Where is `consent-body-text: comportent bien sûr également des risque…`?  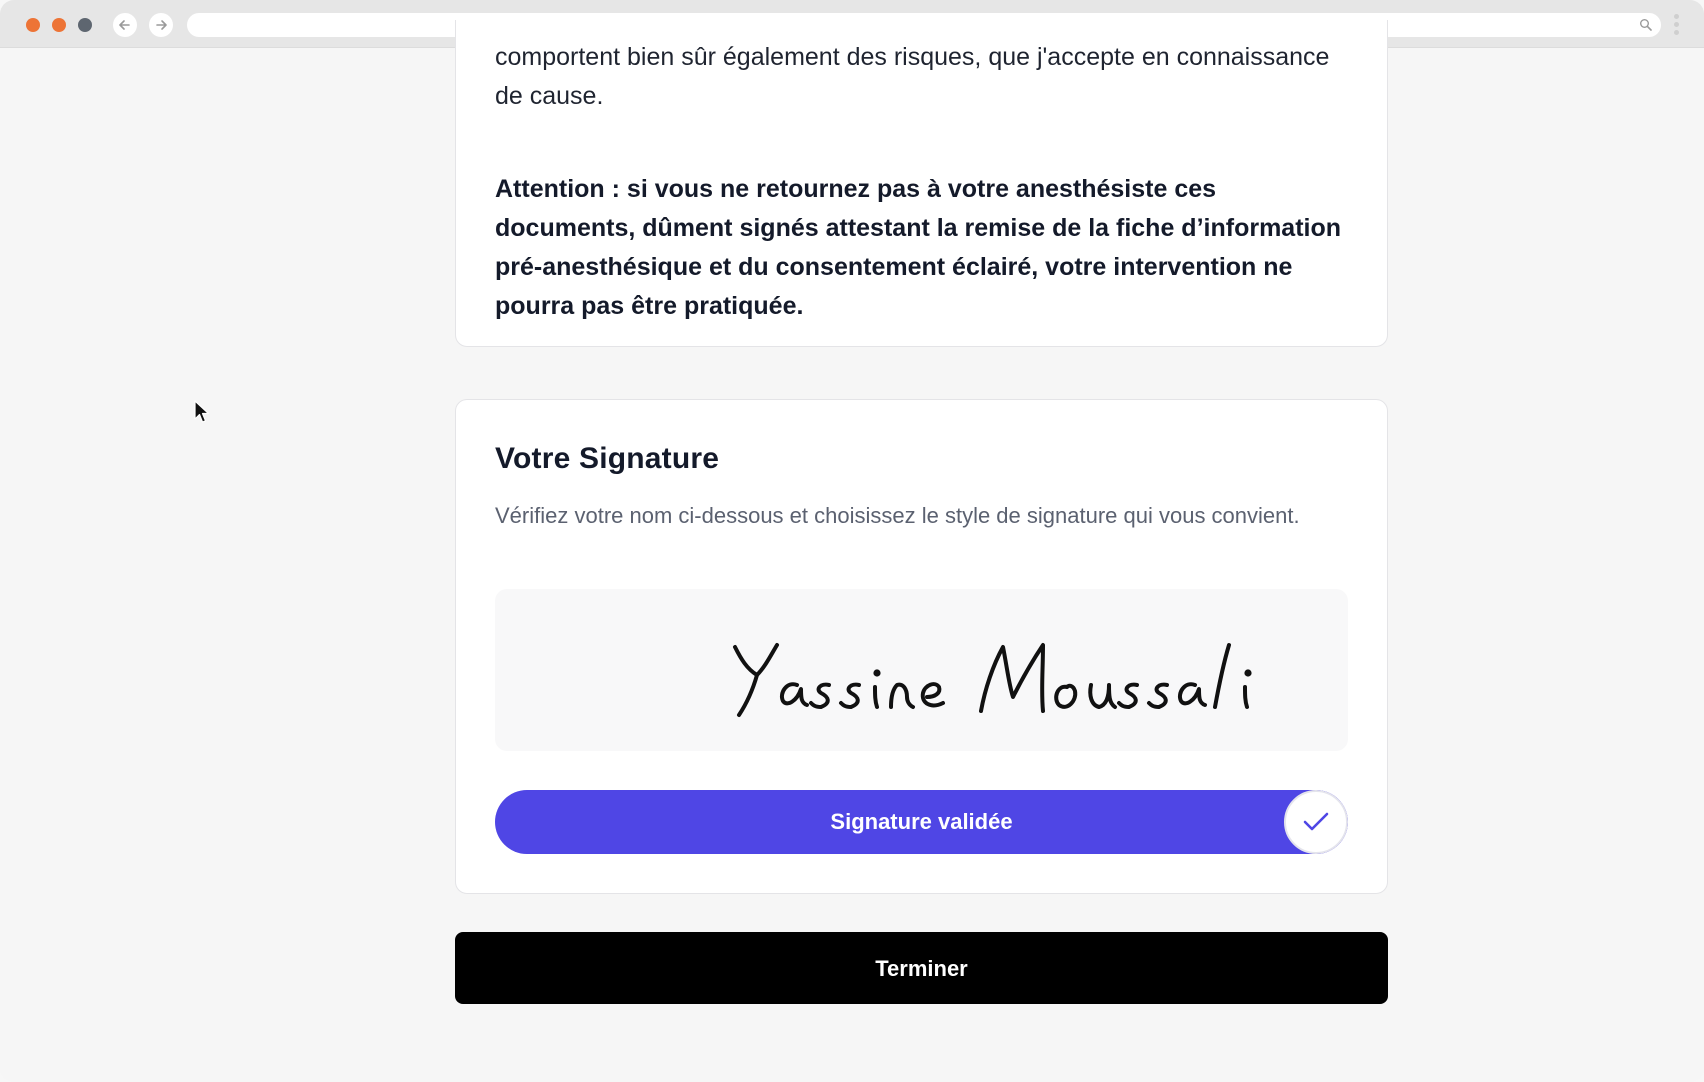 consent-body-text: comportent bien sûr également des risque… is located at coordinates (912, 76).